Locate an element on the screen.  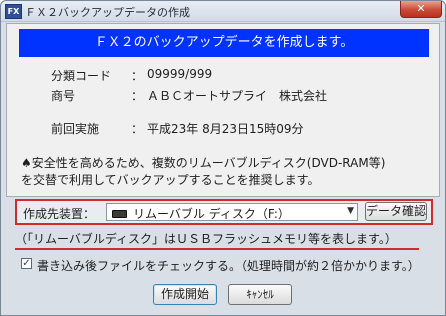
device-selector-group: 作成先装置： リムーバブル ディスク（F:） ▼ データ確認 is located at coordinates (224, 212).